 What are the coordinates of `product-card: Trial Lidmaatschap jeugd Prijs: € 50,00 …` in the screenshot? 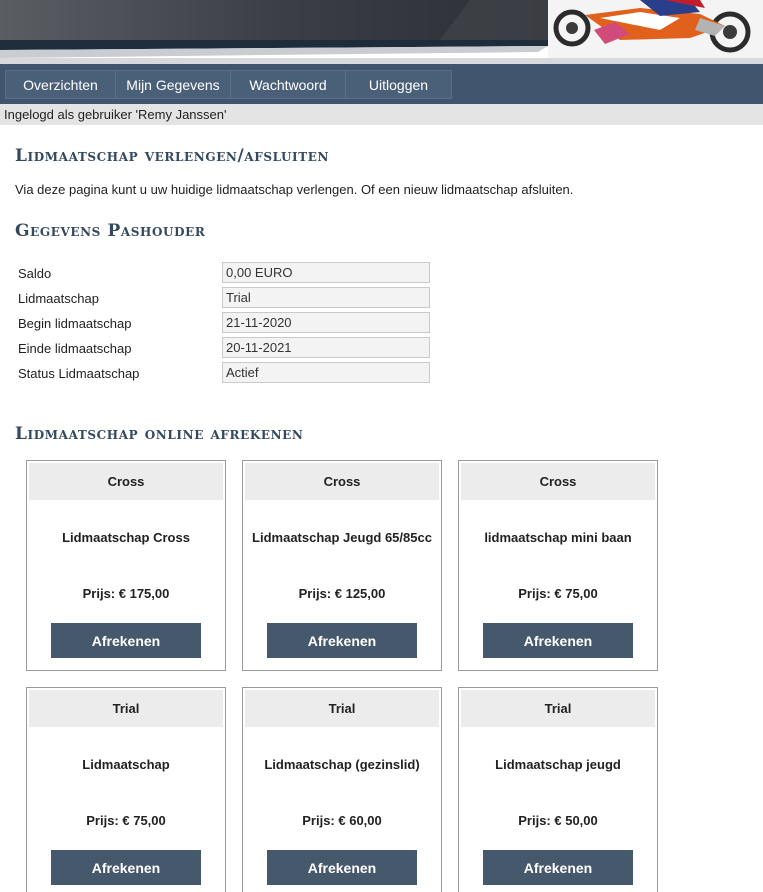 It's located at (558, 789).